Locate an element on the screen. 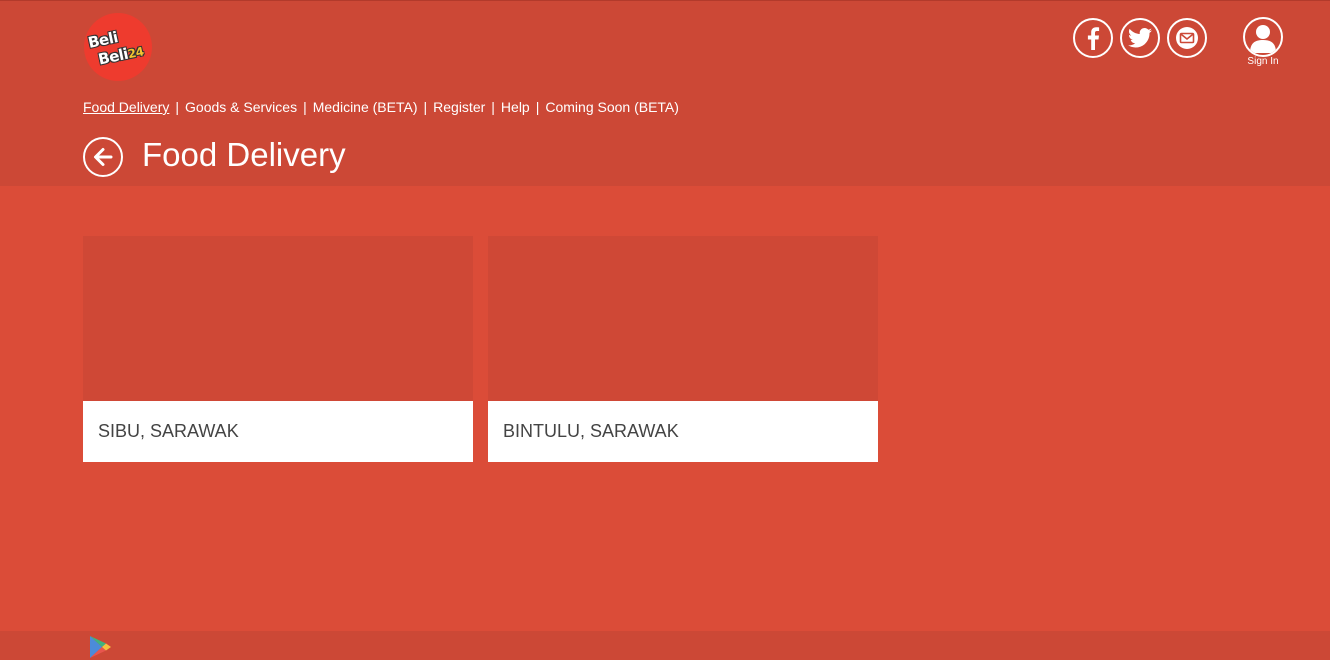 Image resolution: width=1330 pixels, height=660 pixels. logo: Beli Beli24 is located at coordinates (118, 47).